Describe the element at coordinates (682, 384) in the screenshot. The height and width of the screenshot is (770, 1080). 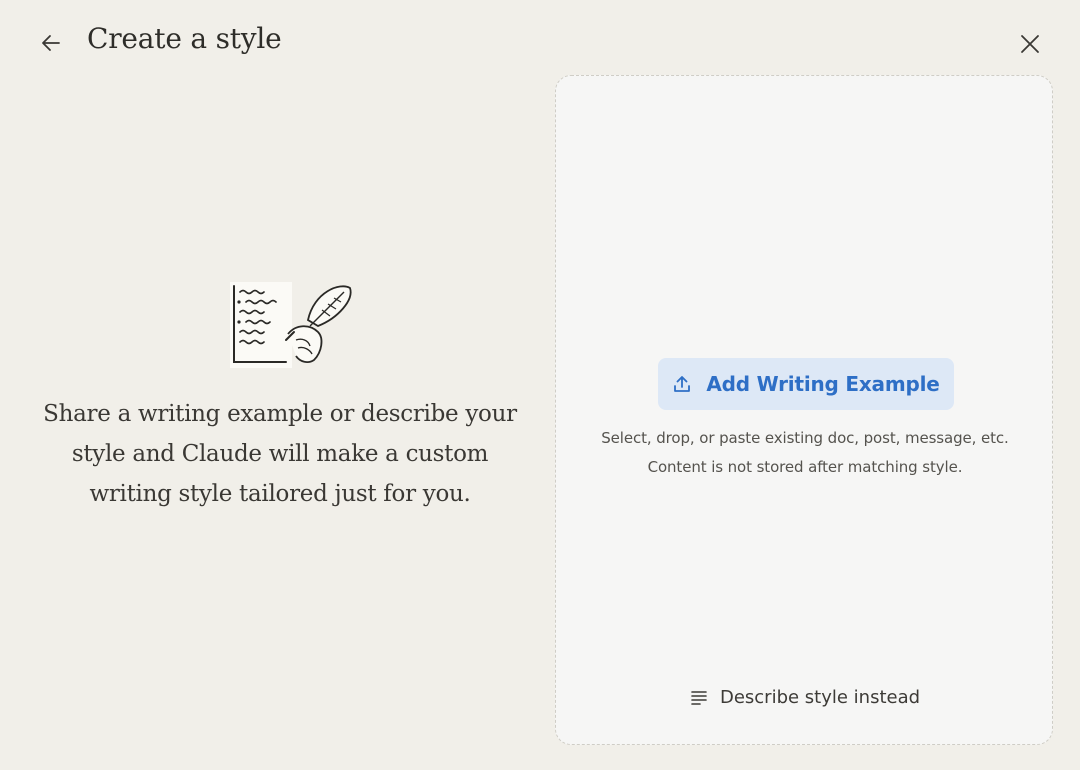
I see `upload-icon` at that location.